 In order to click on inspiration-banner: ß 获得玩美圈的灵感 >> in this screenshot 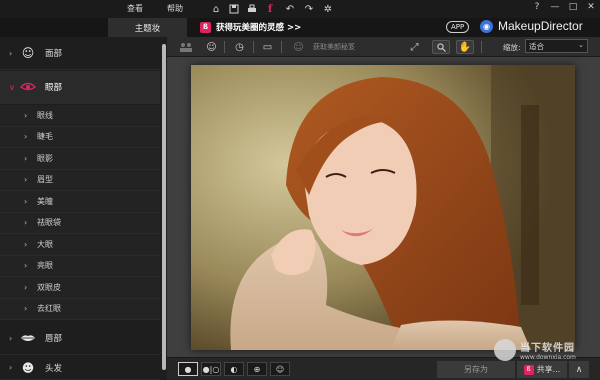, I will do `click(250, 27)`.